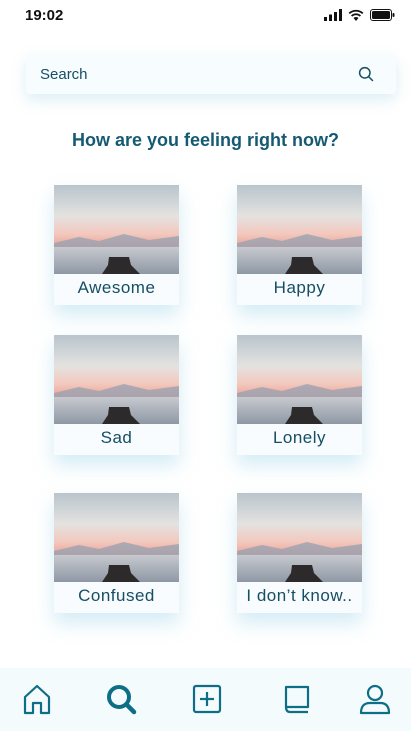  I want to click on battery-icon, so click(382, 15).